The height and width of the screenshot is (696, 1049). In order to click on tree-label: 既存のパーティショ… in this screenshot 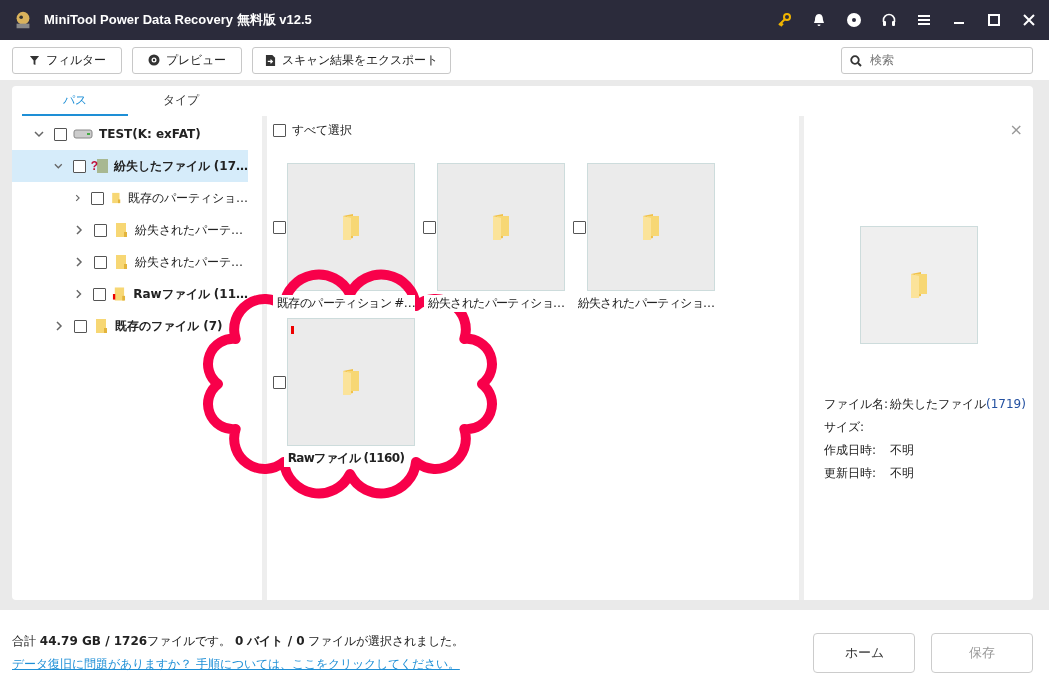, I will do `click(188, 198)`.